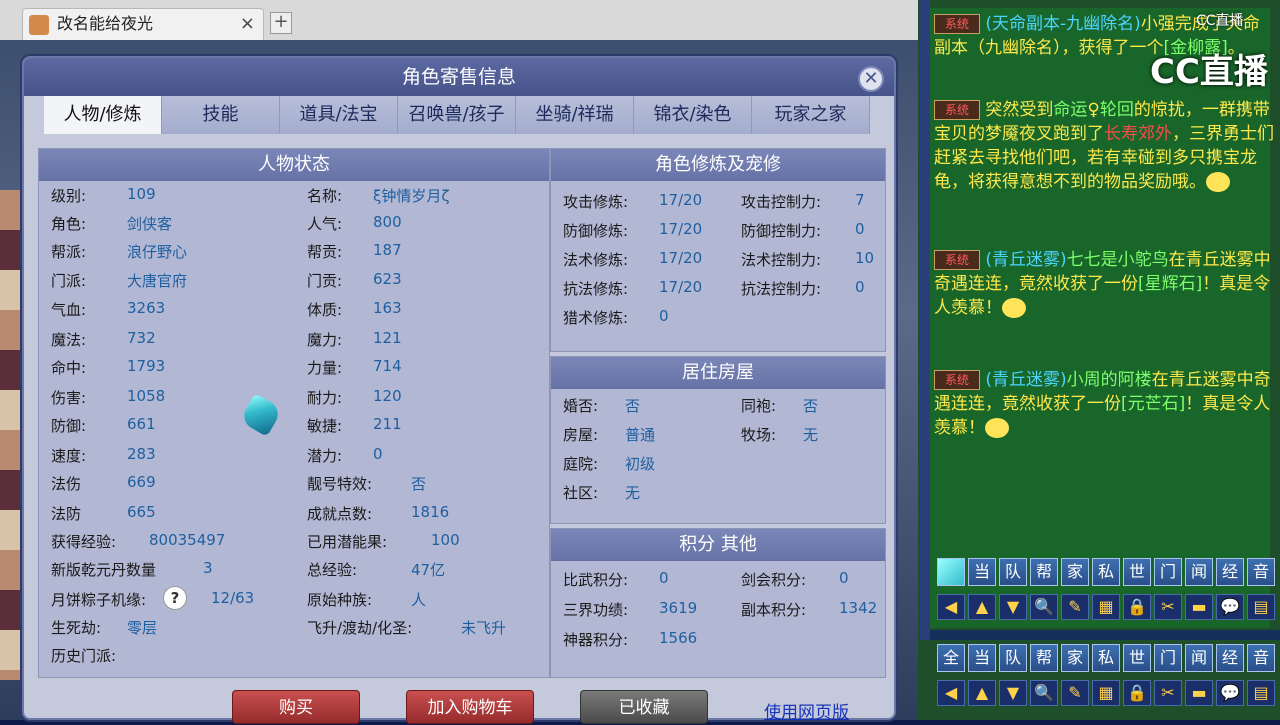 This screenshot has width=1280, height=725. What do you see at coordinates (1014, 308) in the screenshot?
I see `smiley-icon` at bounding box center [1014, 308].